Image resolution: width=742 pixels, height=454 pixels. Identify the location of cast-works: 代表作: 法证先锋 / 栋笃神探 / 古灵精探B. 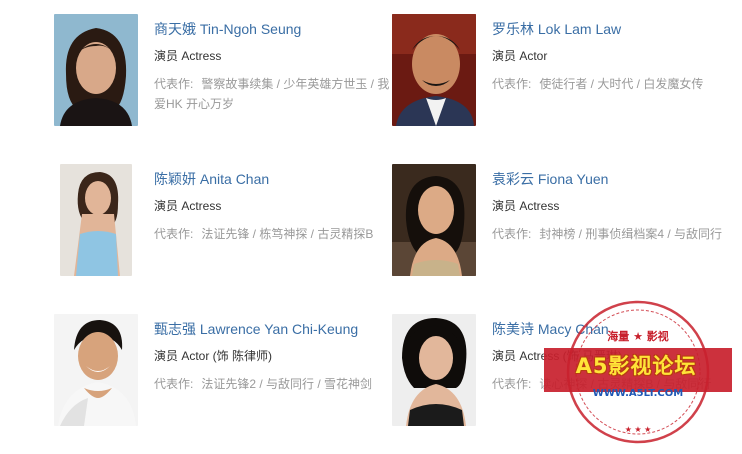
(274, 234).